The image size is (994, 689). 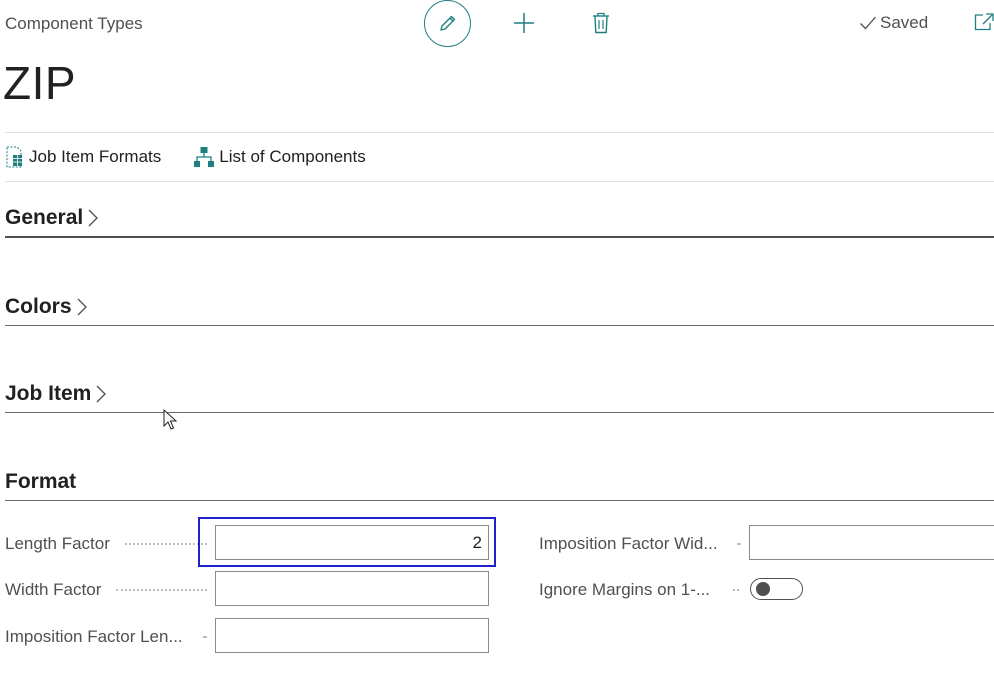 What do you see at coordinates (53, 589) in the screenshot?
I see `width-factor-label: Width Factor` at bounding box center [53, 589].